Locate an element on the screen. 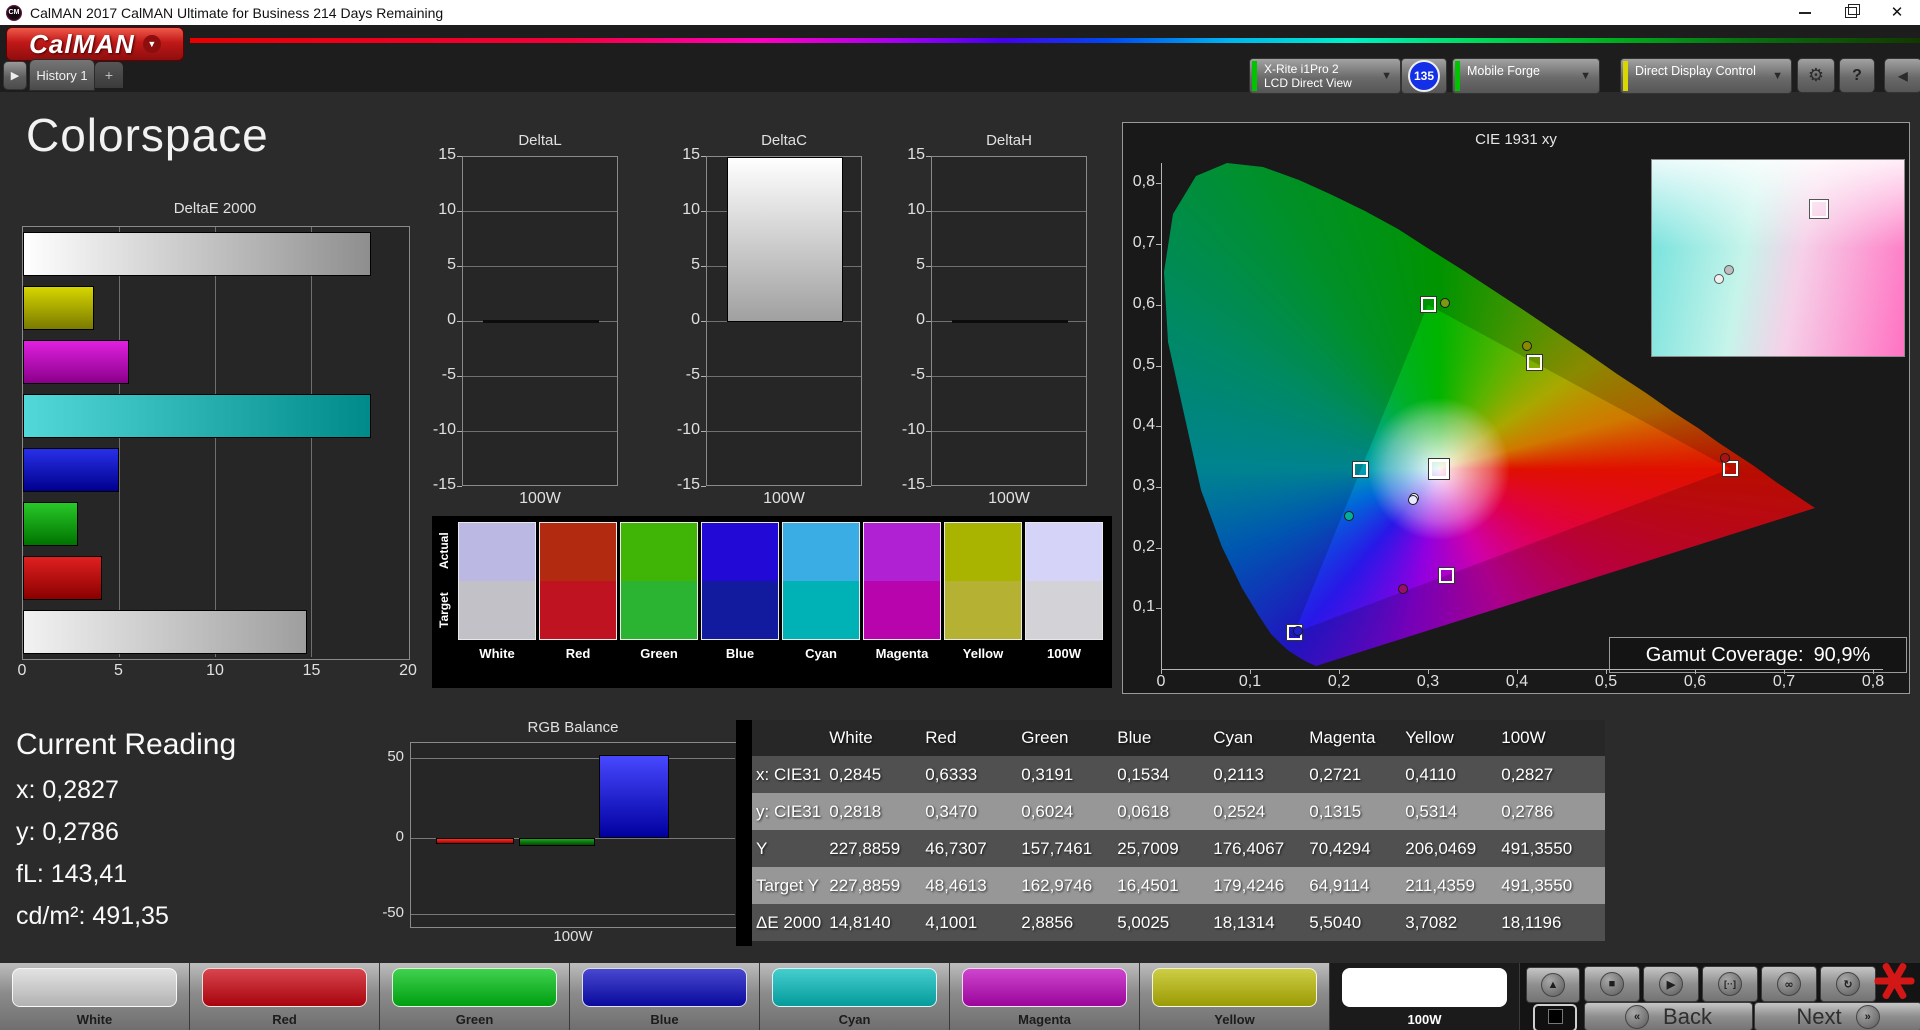 This screenshot has width=1920, height=1030. rgb-balance-title: RGB Balance is located at coordinates (573, 727).